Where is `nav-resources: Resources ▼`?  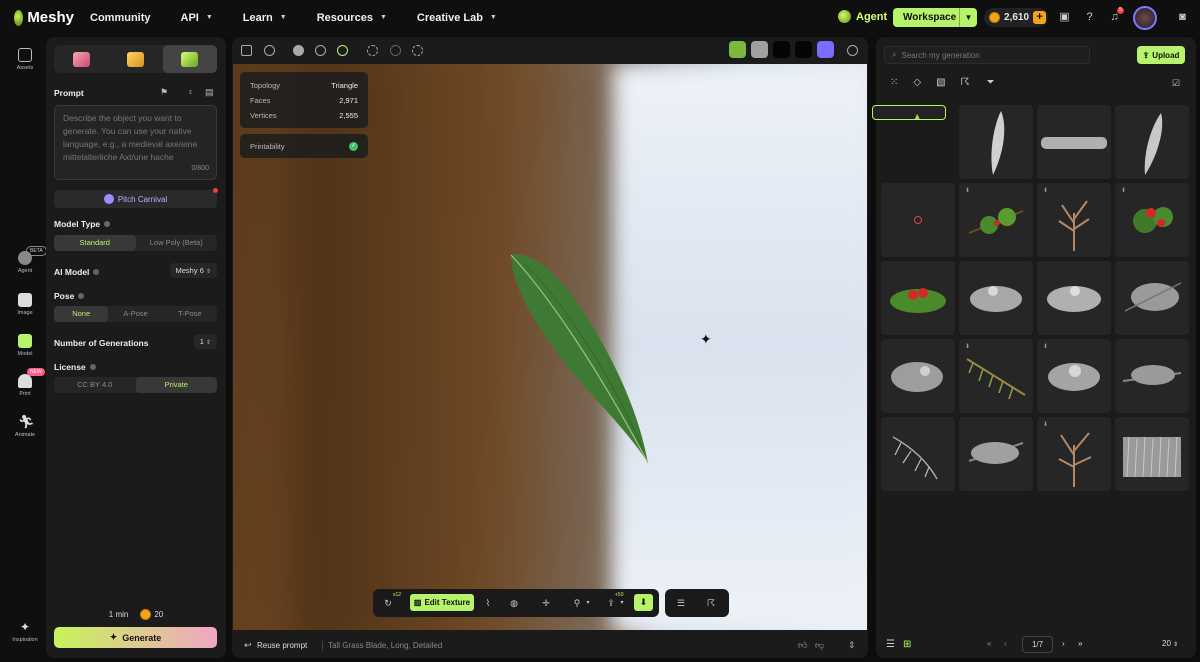
nav-resources: Resources ▼ is located at coordinates (352, 18).